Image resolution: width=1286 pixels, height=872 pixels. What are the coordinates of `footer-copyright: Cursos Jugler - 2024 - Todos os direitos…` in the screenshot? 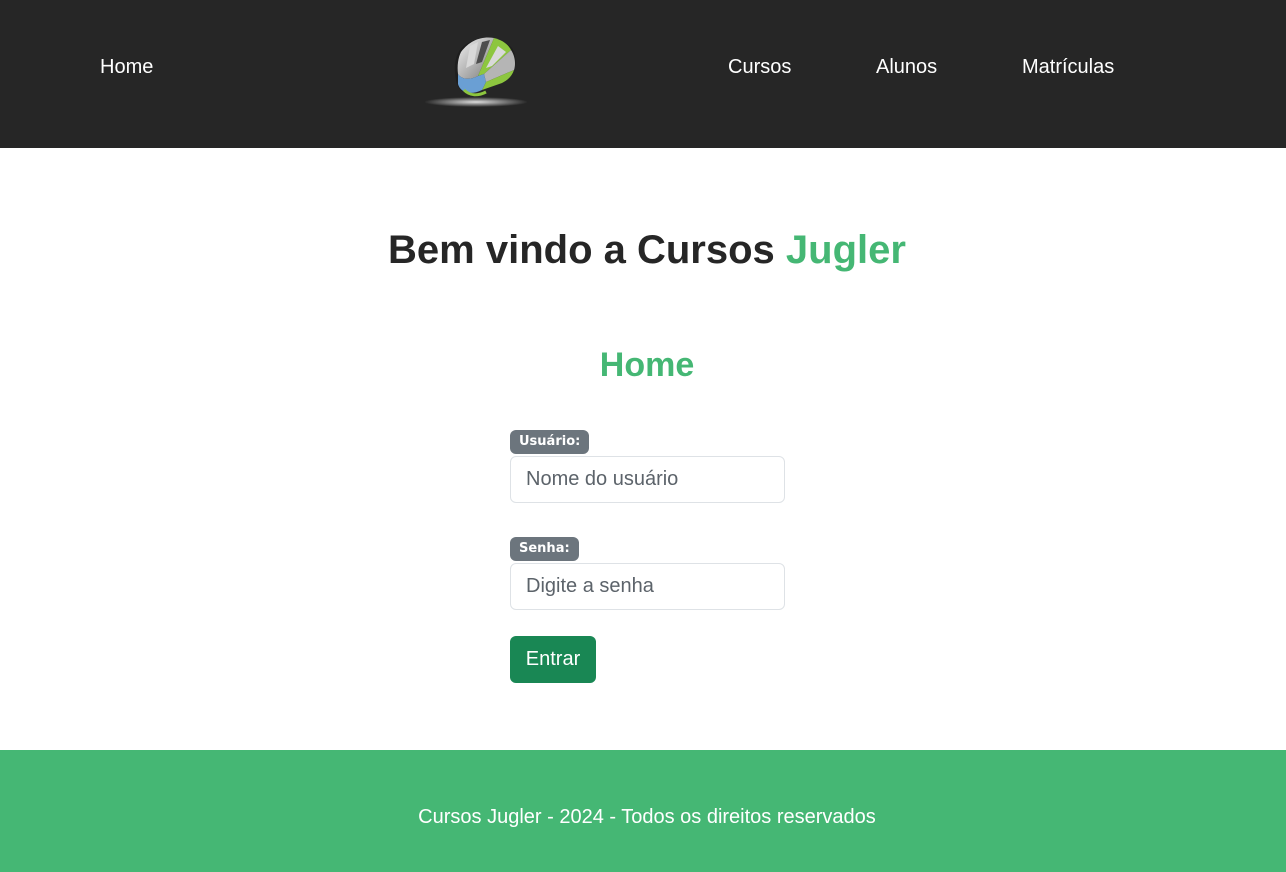 It's located at (647, 817).